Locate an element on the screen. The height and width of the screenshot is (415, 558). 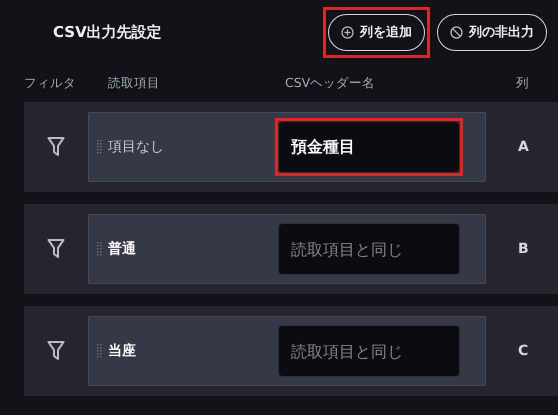
plus-circle-icon is located at coordinates (347, 32).